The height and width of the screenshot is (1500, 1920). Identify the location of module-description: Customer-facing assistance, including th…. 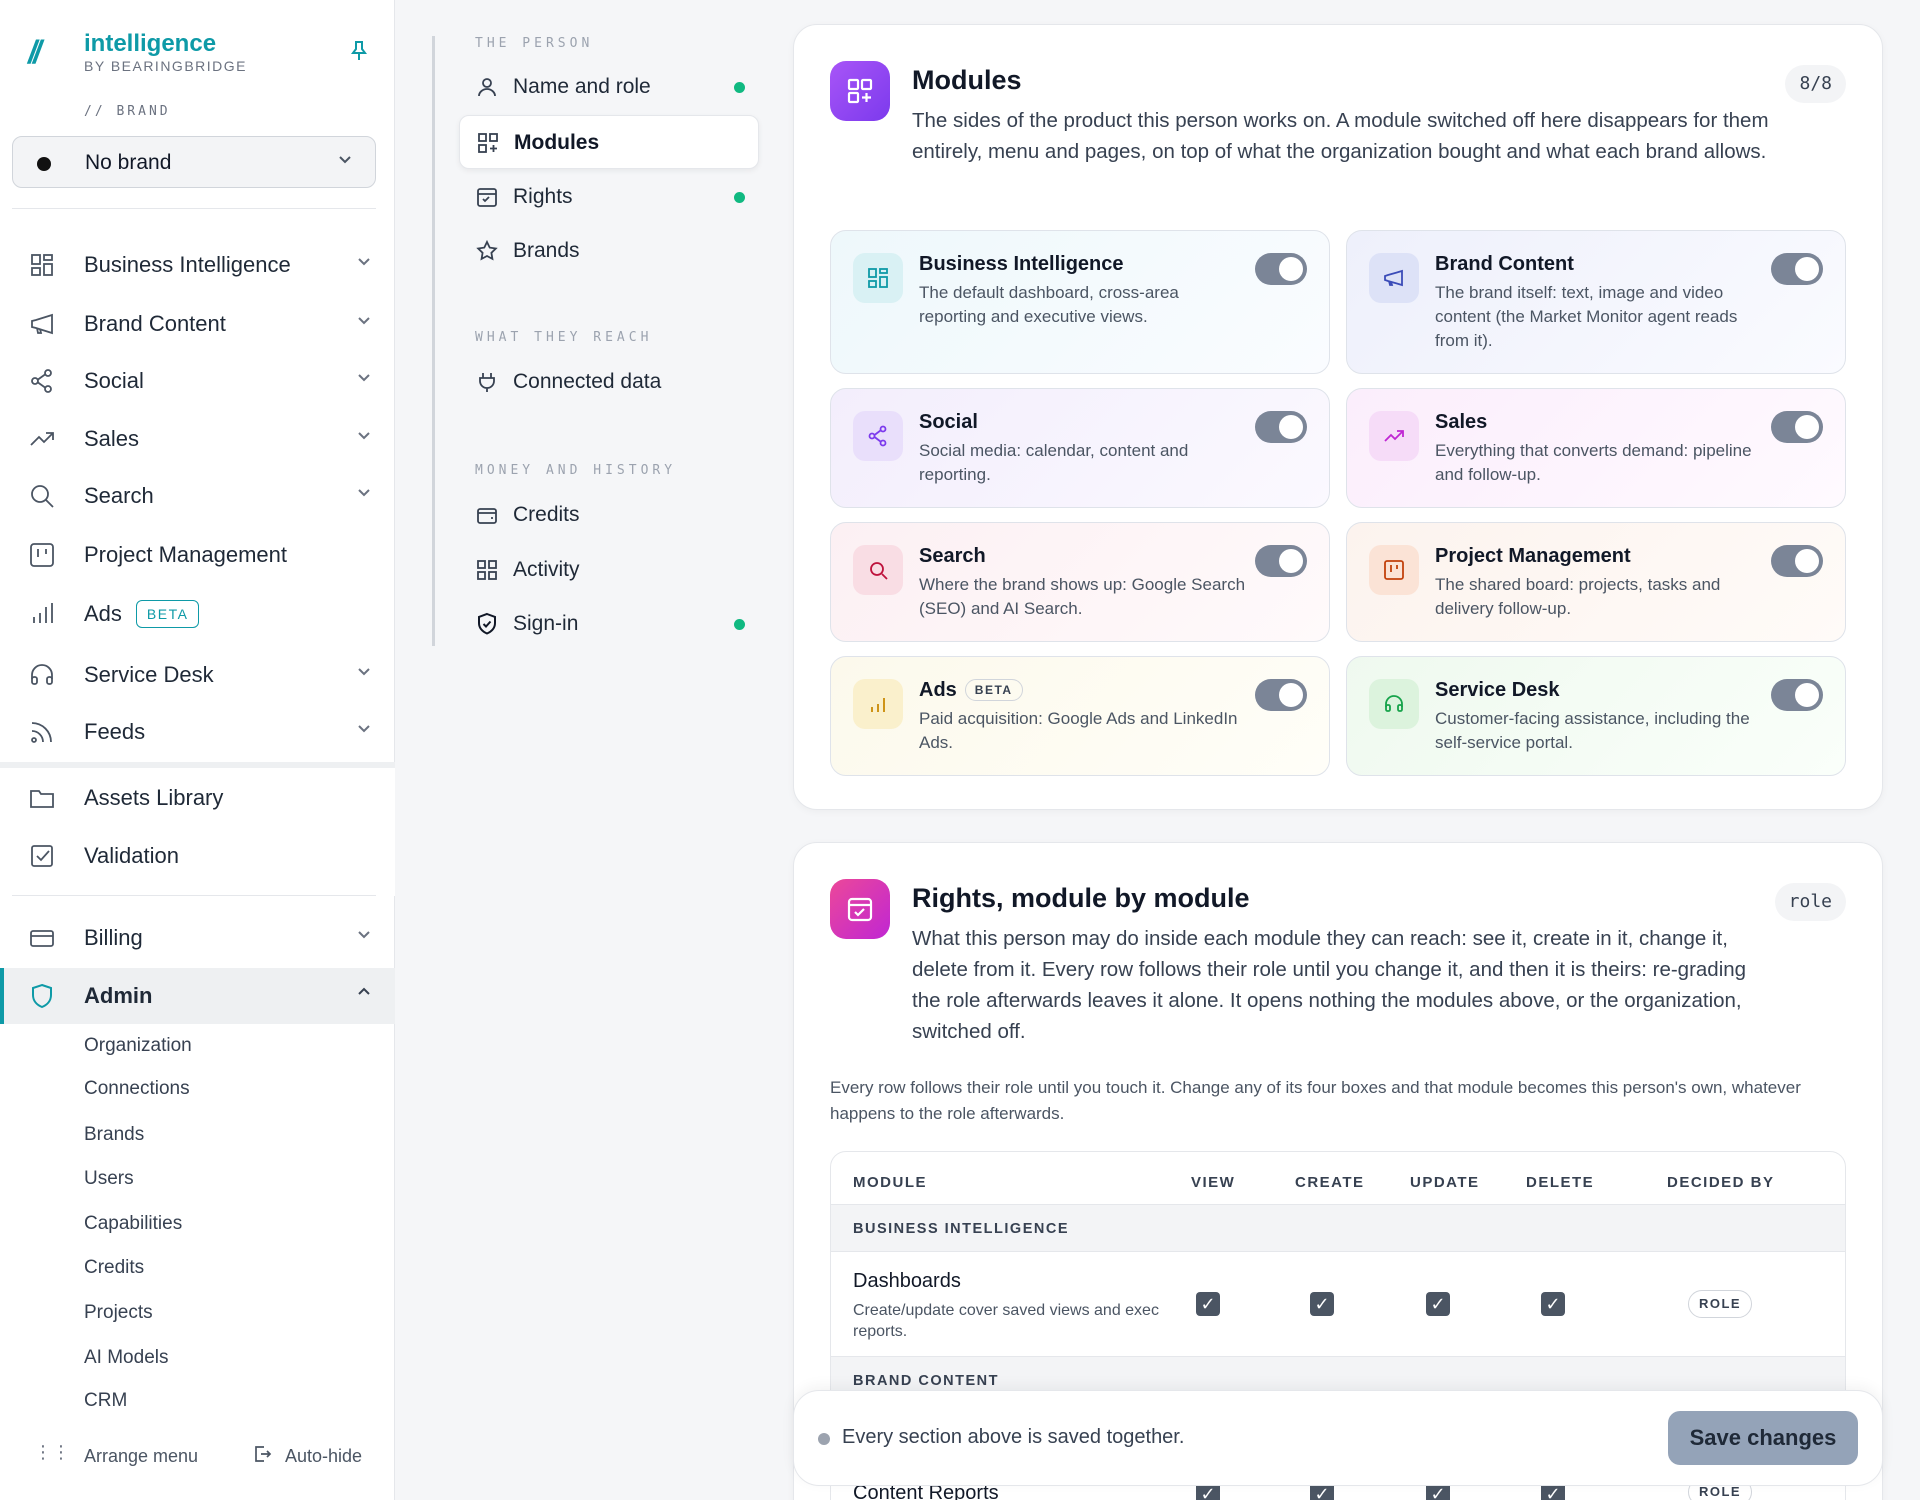
(1592, 730).